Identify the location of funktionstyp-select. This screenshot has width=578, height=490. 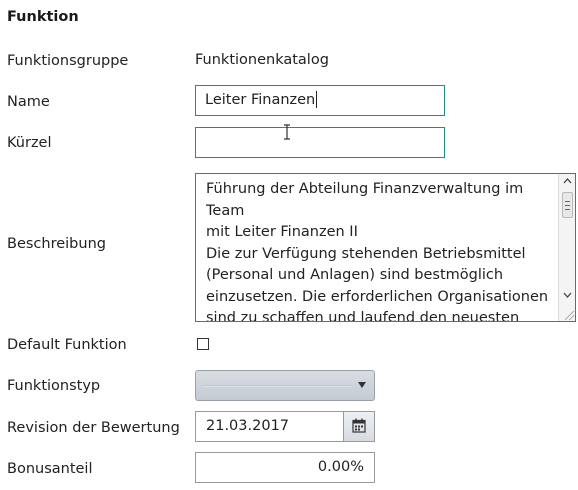
(285, 385).